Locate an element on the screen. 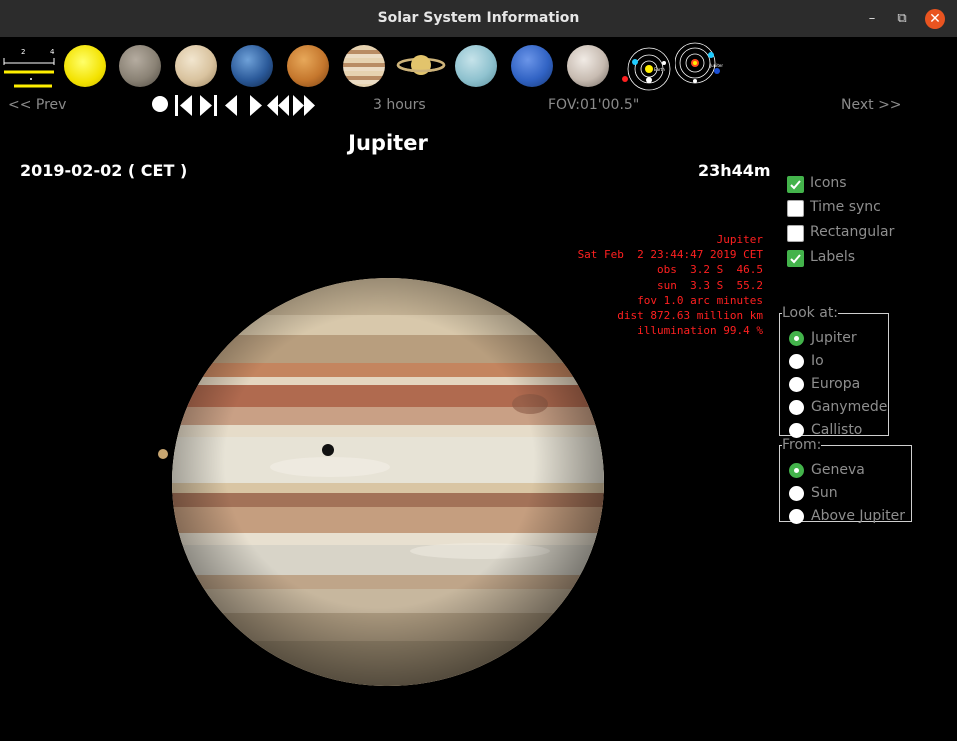 The height and width of the screenshot is (741, 957). play-icon is located at coordinates (256, 105).